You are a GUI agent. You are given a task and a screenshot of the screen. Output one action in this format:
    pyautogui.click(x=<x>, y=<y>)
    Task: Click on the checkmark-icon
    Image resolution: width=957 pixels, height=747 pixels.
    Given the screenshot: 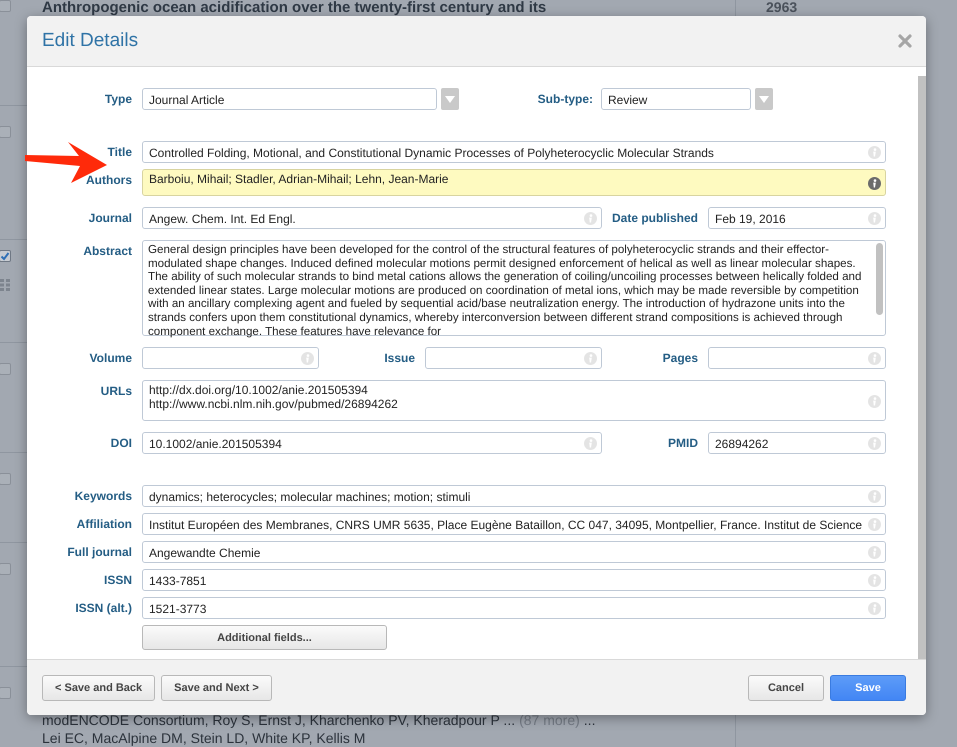 What is the action you would take?
    pyautogui.click(x=5, y=255)
    